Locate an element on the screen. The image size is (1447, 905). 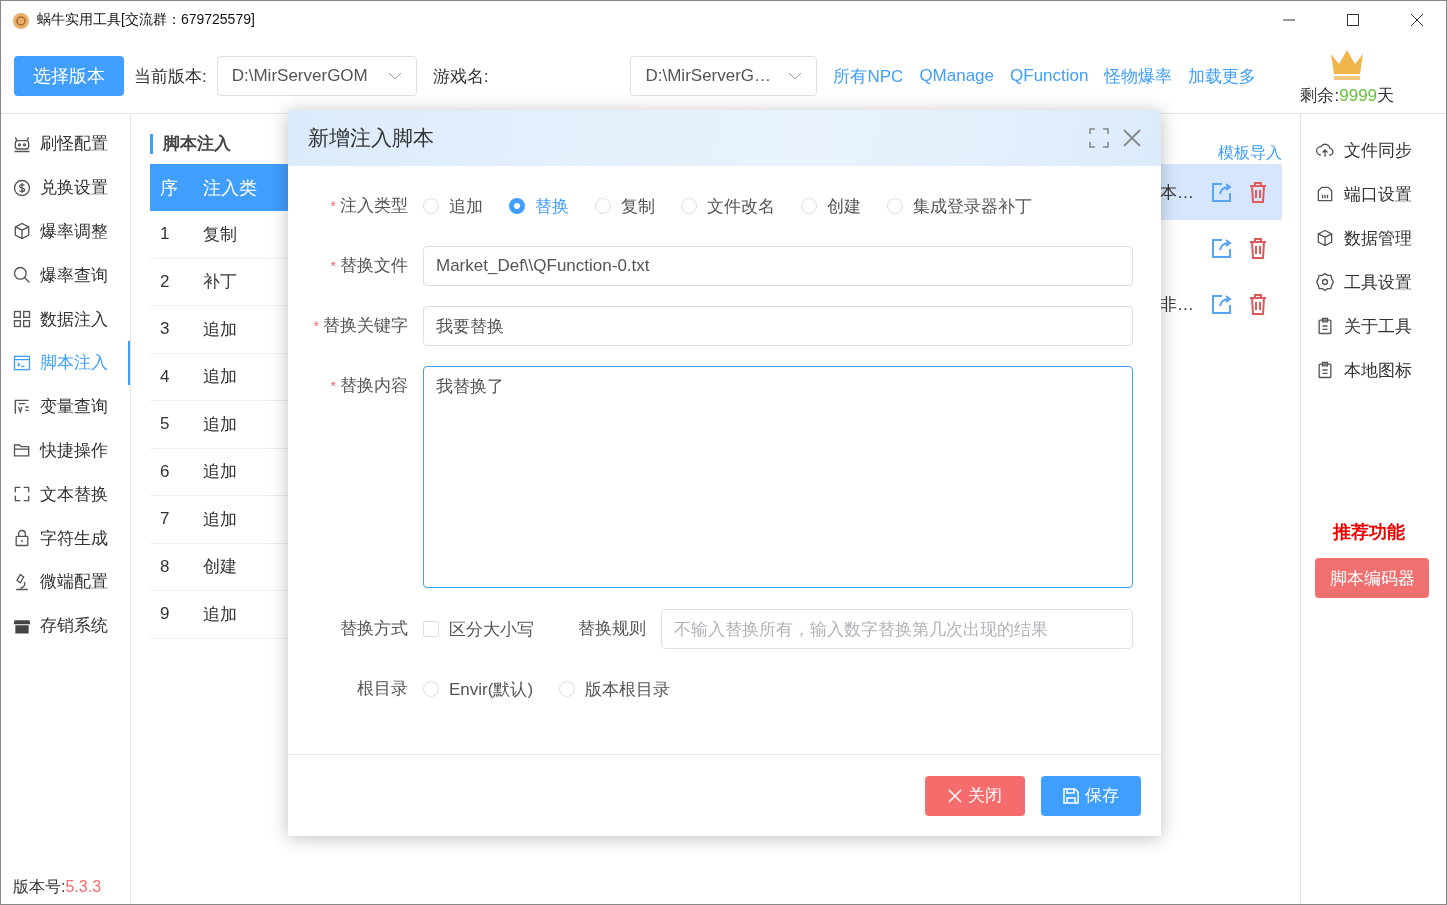
table-cell-text: 9 is located at coordinates (165, 614).